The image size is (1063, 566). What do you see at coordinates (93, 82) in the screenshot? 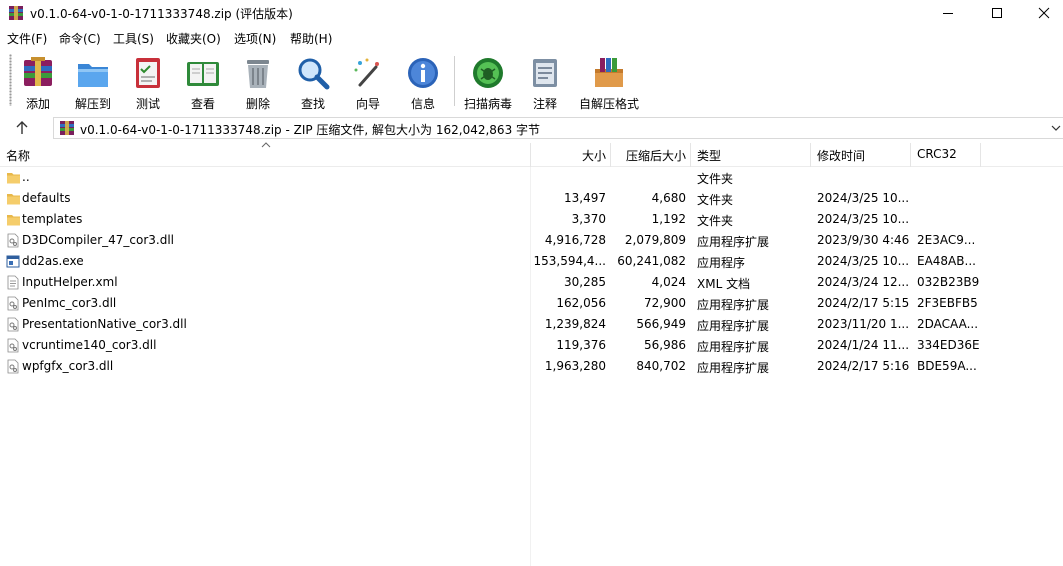
I see `extract-to-button: 解压到` at bounding box center [93, 82].